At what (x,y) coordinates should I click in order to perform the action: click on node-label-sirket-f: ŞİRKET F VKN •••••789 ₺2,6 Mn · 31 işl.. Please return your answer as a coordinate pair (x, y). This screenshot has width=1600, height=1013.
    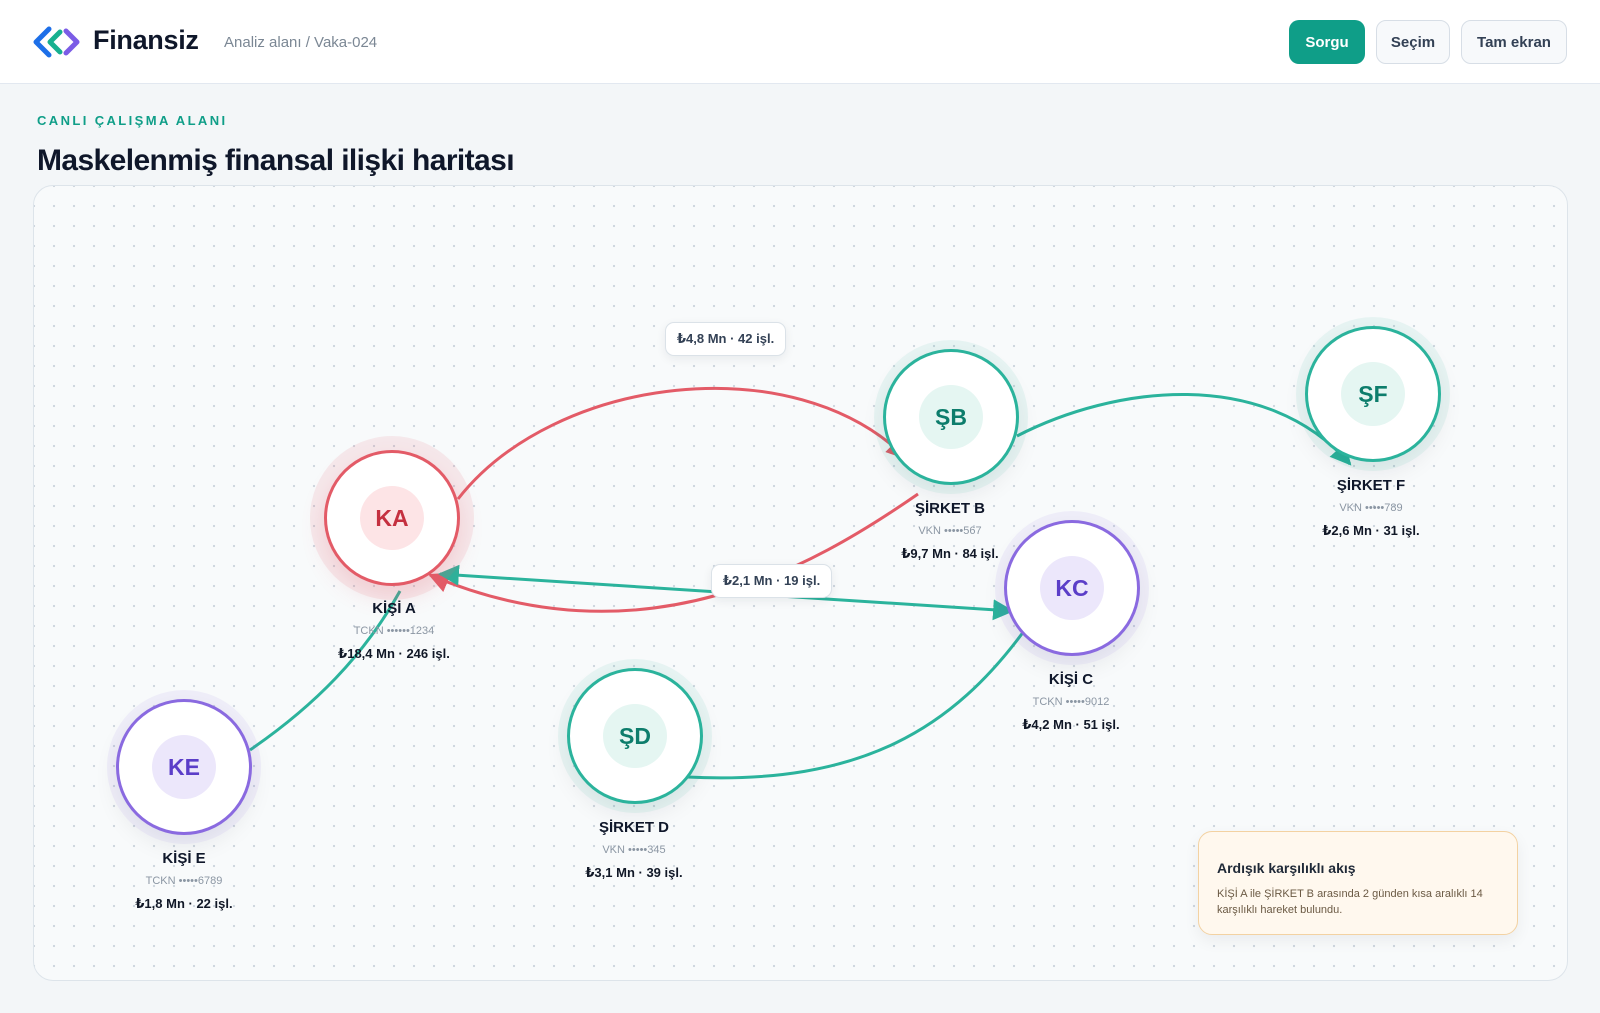
    Looking at the image, I should click on (1371, 508).